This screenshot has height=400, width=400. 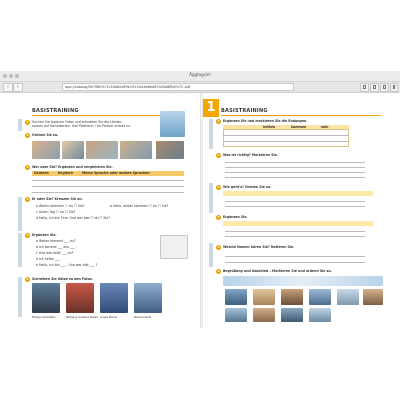 I want to click on exercise-number-3: 3, so click(x=27, y=167).